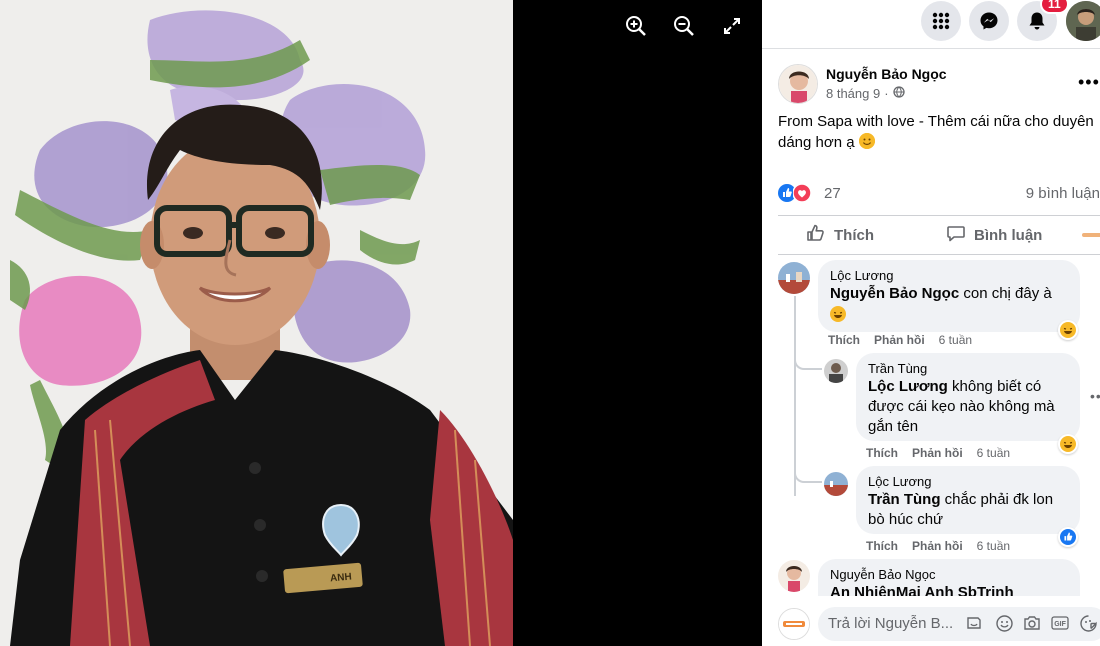 The image size is (1100, 646). I want to click on like-label: Thích, so click(854, 235).